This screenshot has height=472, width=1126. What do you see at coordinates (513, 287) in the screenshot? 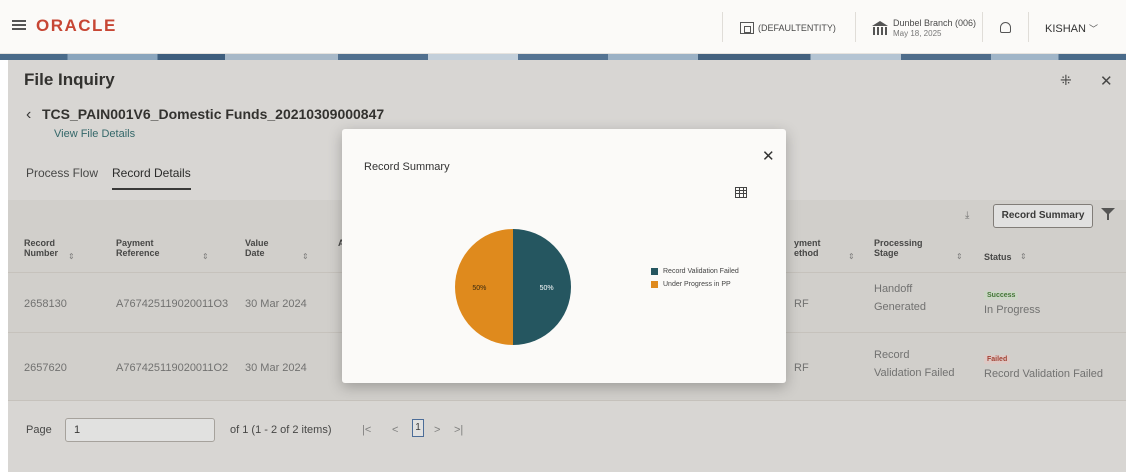
I see `record-summary-pie-chart: 50% 50%` at bounding box center [513, 287].